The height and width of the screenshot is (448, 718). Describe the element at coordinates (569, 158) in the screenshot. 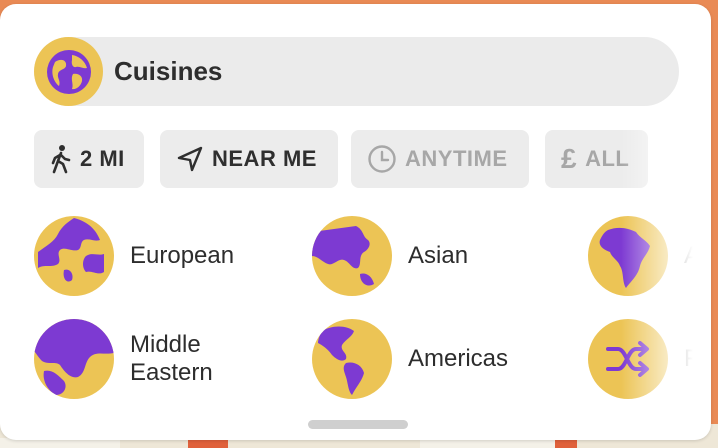

I see `pound-icon: £` at that location.